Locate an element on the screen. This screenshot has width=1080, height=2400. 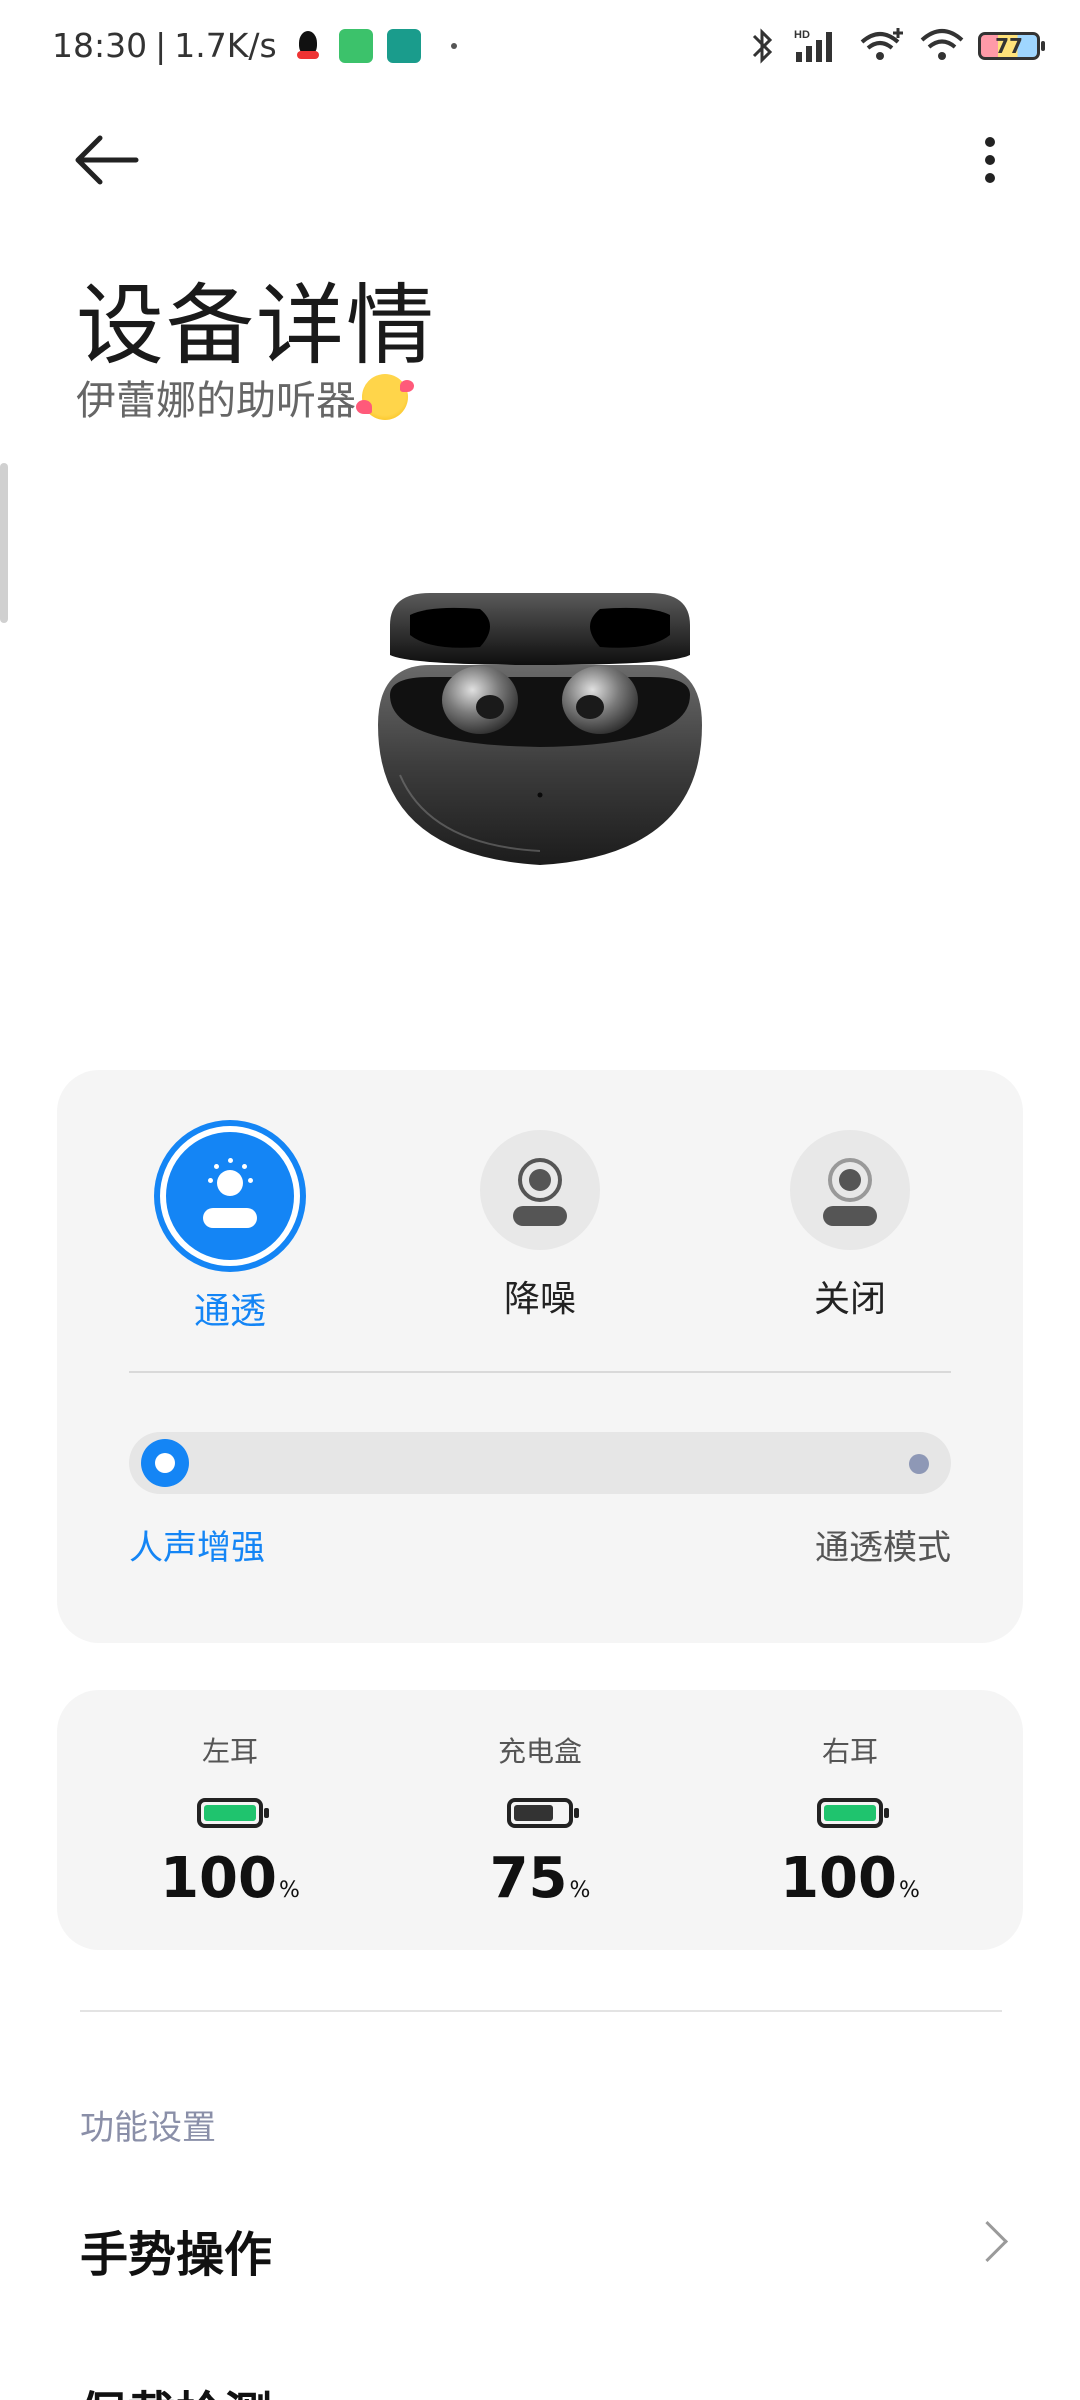
slider-label-transparency-mode: 通透模式 is located at coordinates (883, 1548).